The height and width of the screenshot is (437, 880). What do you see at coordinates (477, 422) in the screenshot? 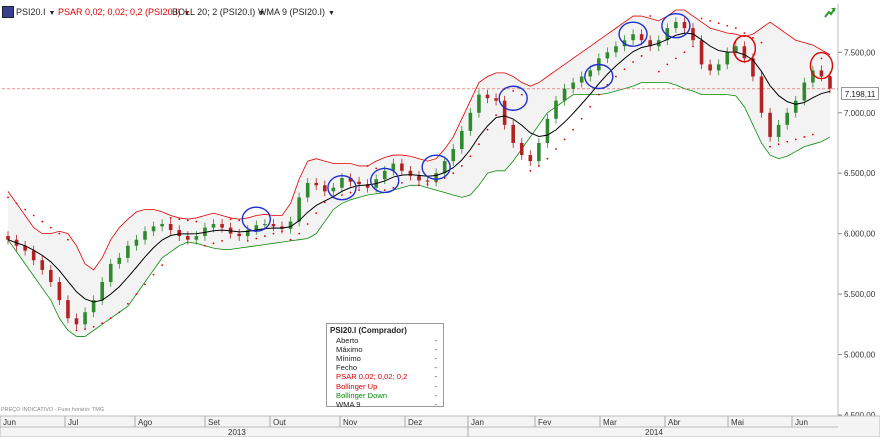
I see `month-label: Jan` at bounding box center [477, 422].